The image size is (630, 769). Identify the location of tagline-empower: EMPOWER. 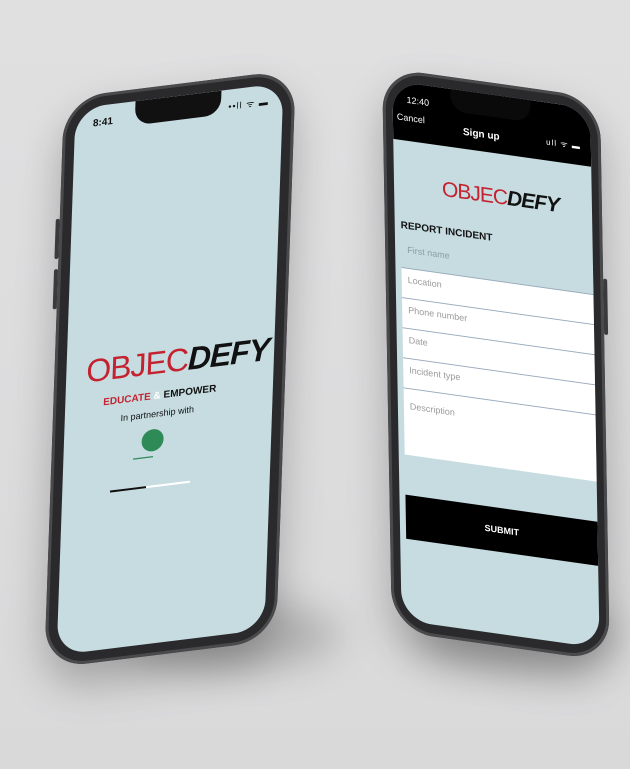
(190, 392).